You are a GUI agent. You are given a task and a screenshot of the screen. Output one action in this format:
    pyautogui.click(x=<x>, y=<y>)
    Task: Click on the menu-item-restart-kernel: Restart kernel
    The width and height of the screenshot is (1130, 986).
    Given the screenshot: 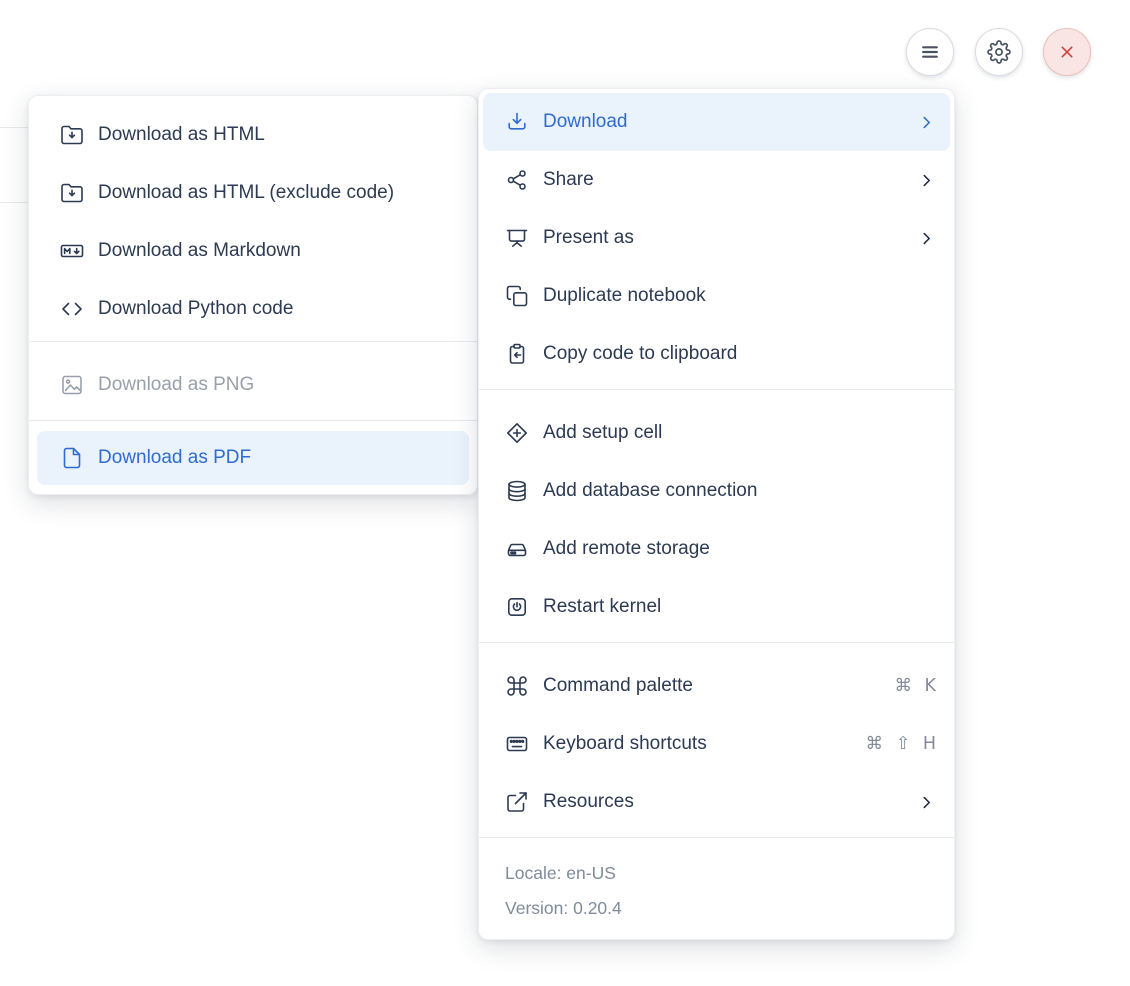 What is the action you would take?
    pyautogui.click(x=716, y=607)
    